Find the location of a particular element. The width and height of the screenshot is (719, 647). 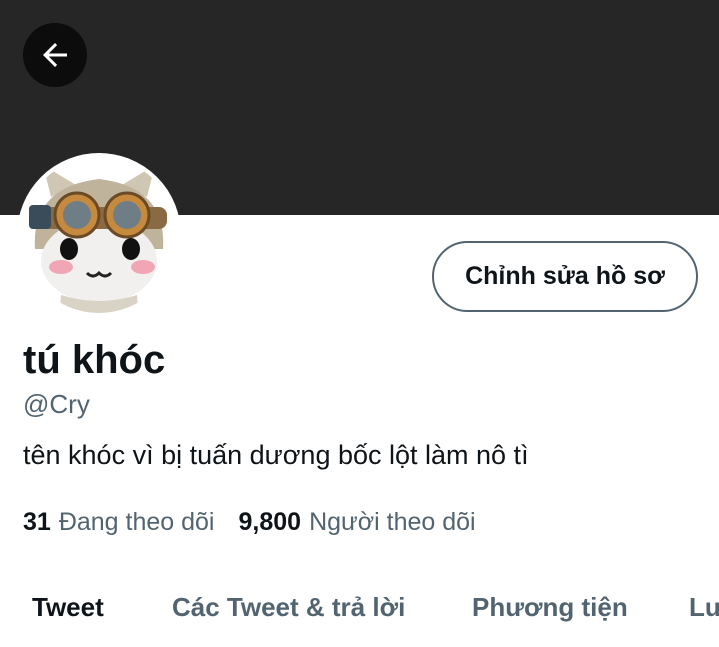

tab-likes: Lượt thích is located at coordinates (704, 607).